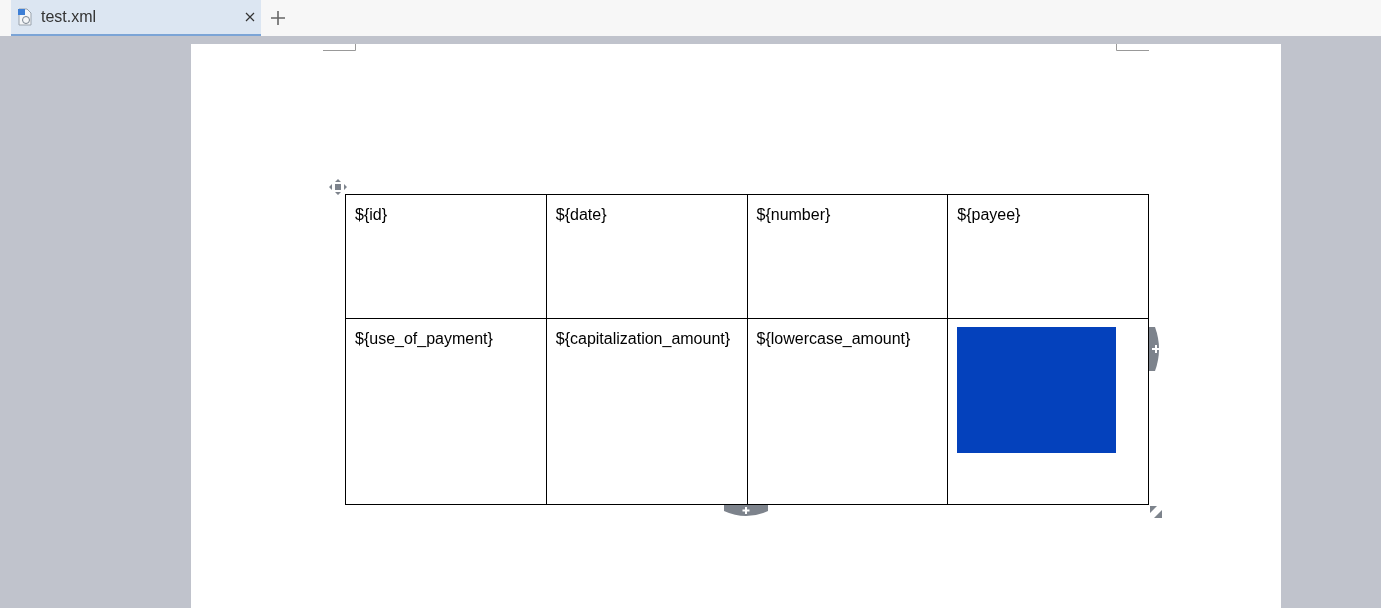 The image size is (1381, 608). What do you see at coordinates (643, 339) in the screenshot?
I see `cell-text: ${capitalization_amount}` at bounding box center [643, 339].